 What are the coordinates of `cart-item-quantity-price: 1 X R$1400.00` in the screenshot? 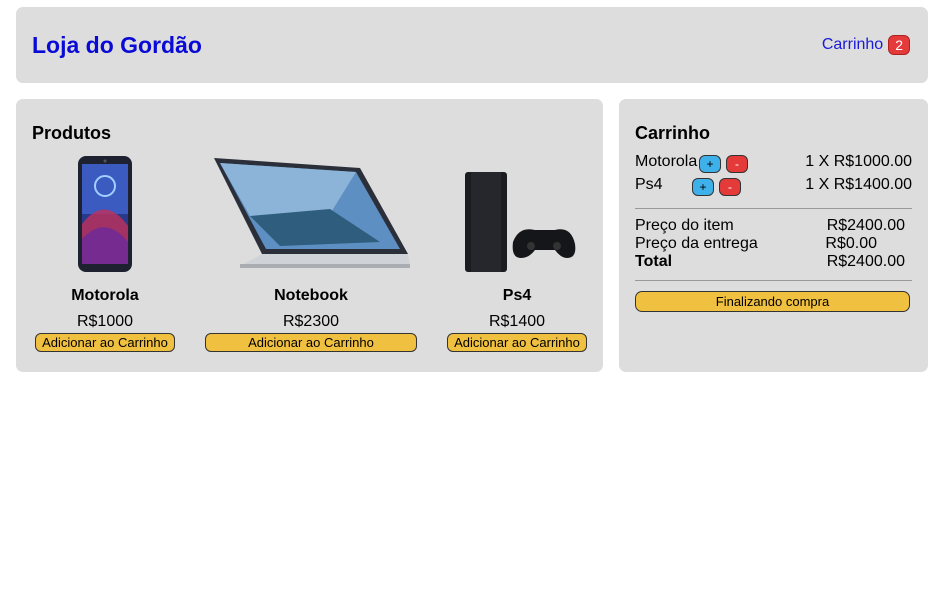 It's located at (858, 184).